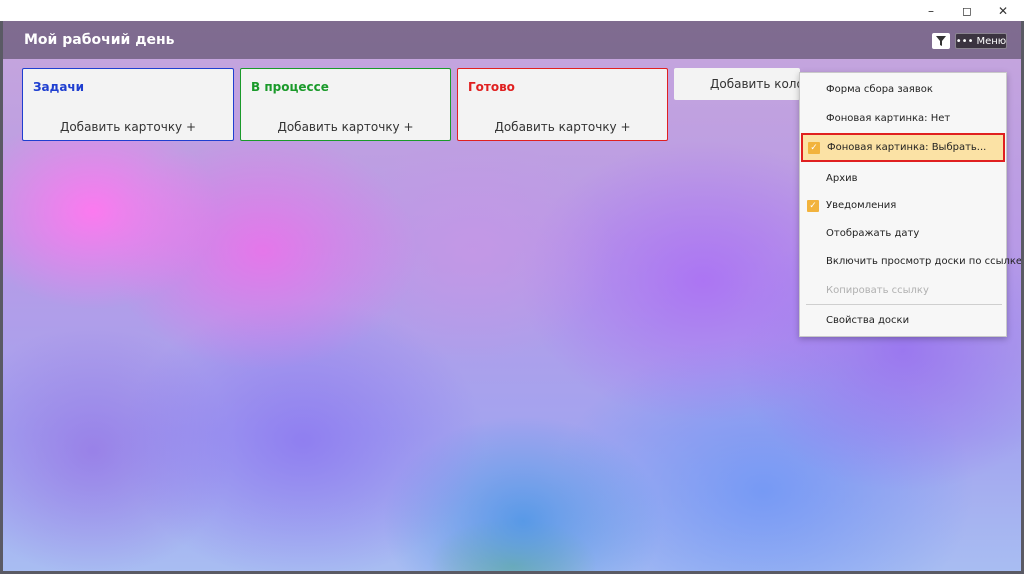 The image size is (1024, 574). I want to click on add-column-button: Добавить колонку, so click(737, 84).